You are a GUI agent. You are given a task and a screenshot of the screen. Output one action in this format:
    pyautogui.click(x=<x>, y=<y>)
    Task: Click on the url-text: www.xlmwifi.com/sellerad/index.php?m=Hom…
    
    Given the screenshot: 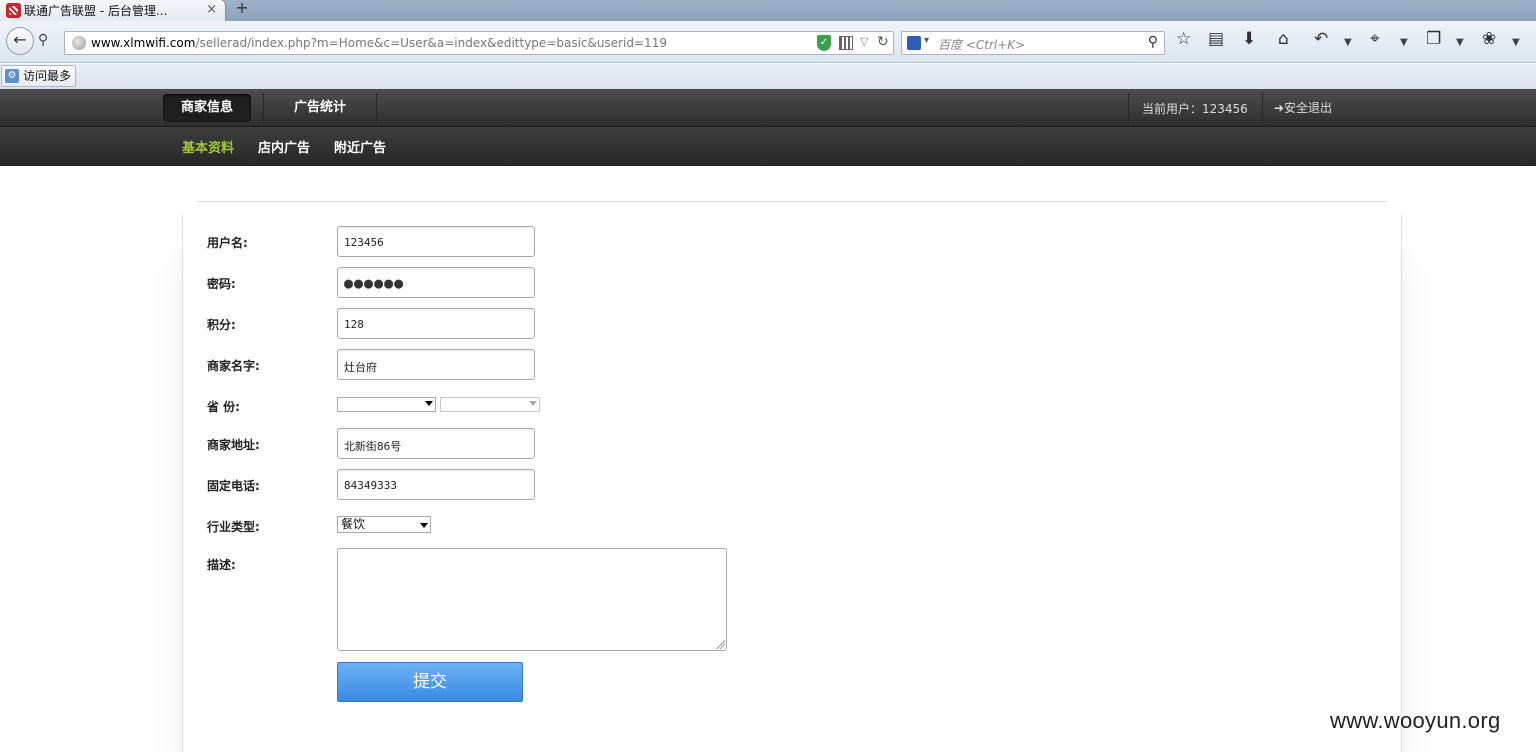 What is the action you would take?
    pyautogui.click(x=379, y=43)
    